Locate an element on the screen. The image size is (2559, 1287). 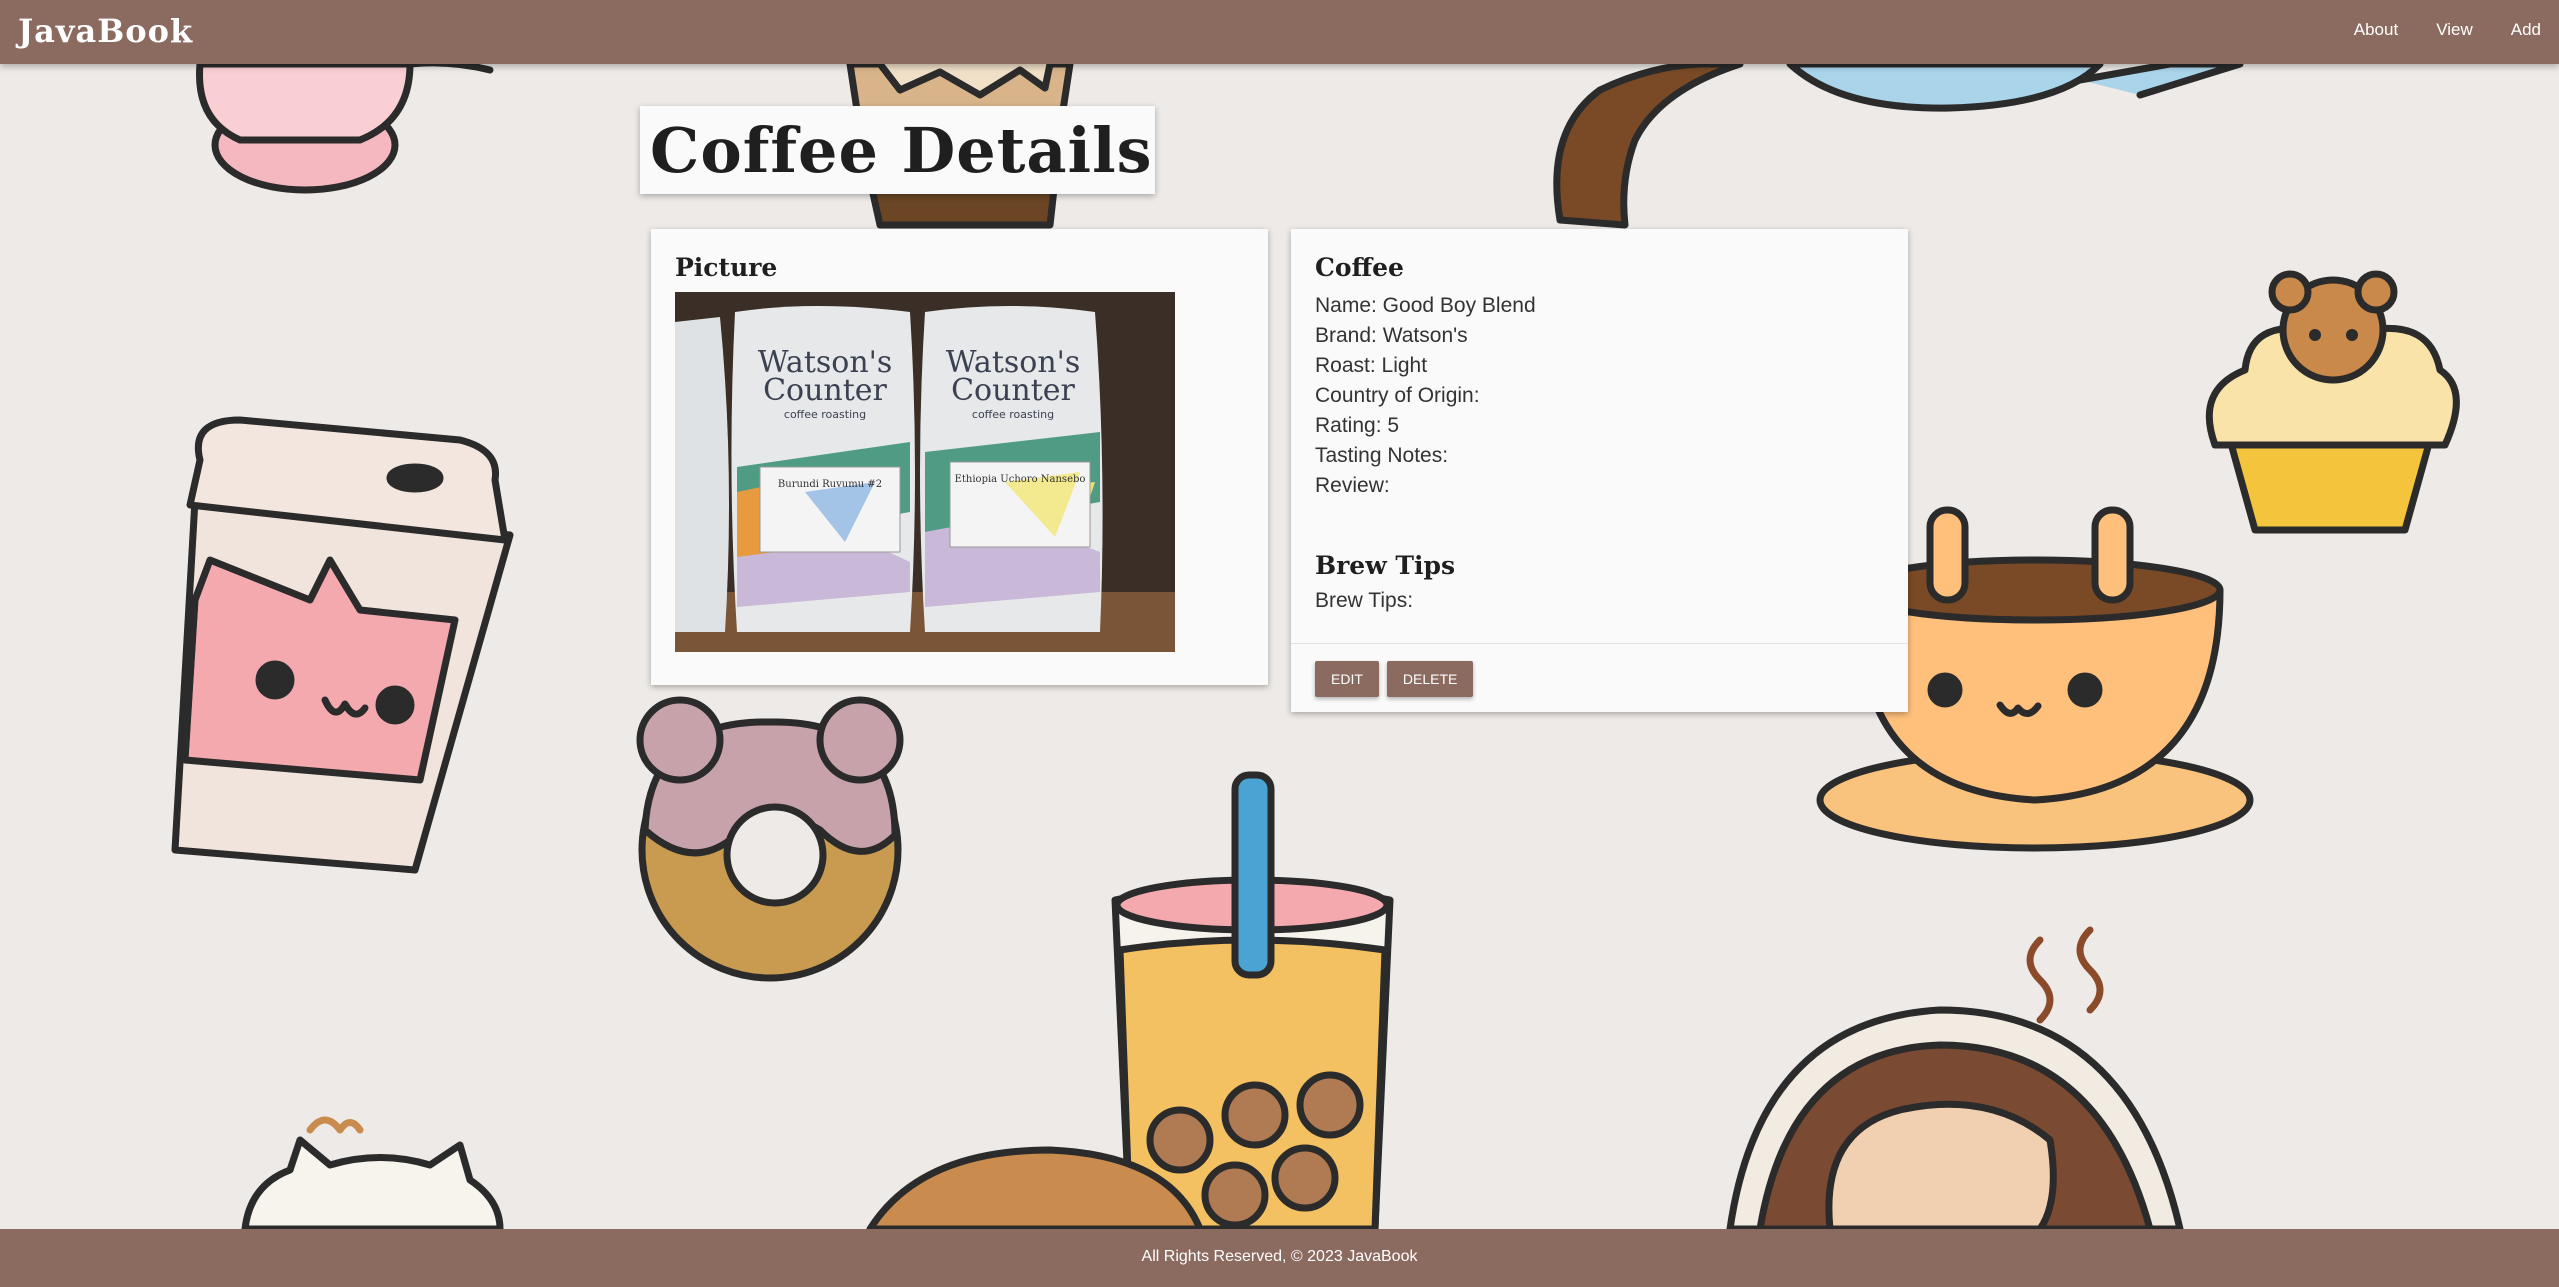
detail-roast: Roast: Light is located at coordinates (1371, 365).